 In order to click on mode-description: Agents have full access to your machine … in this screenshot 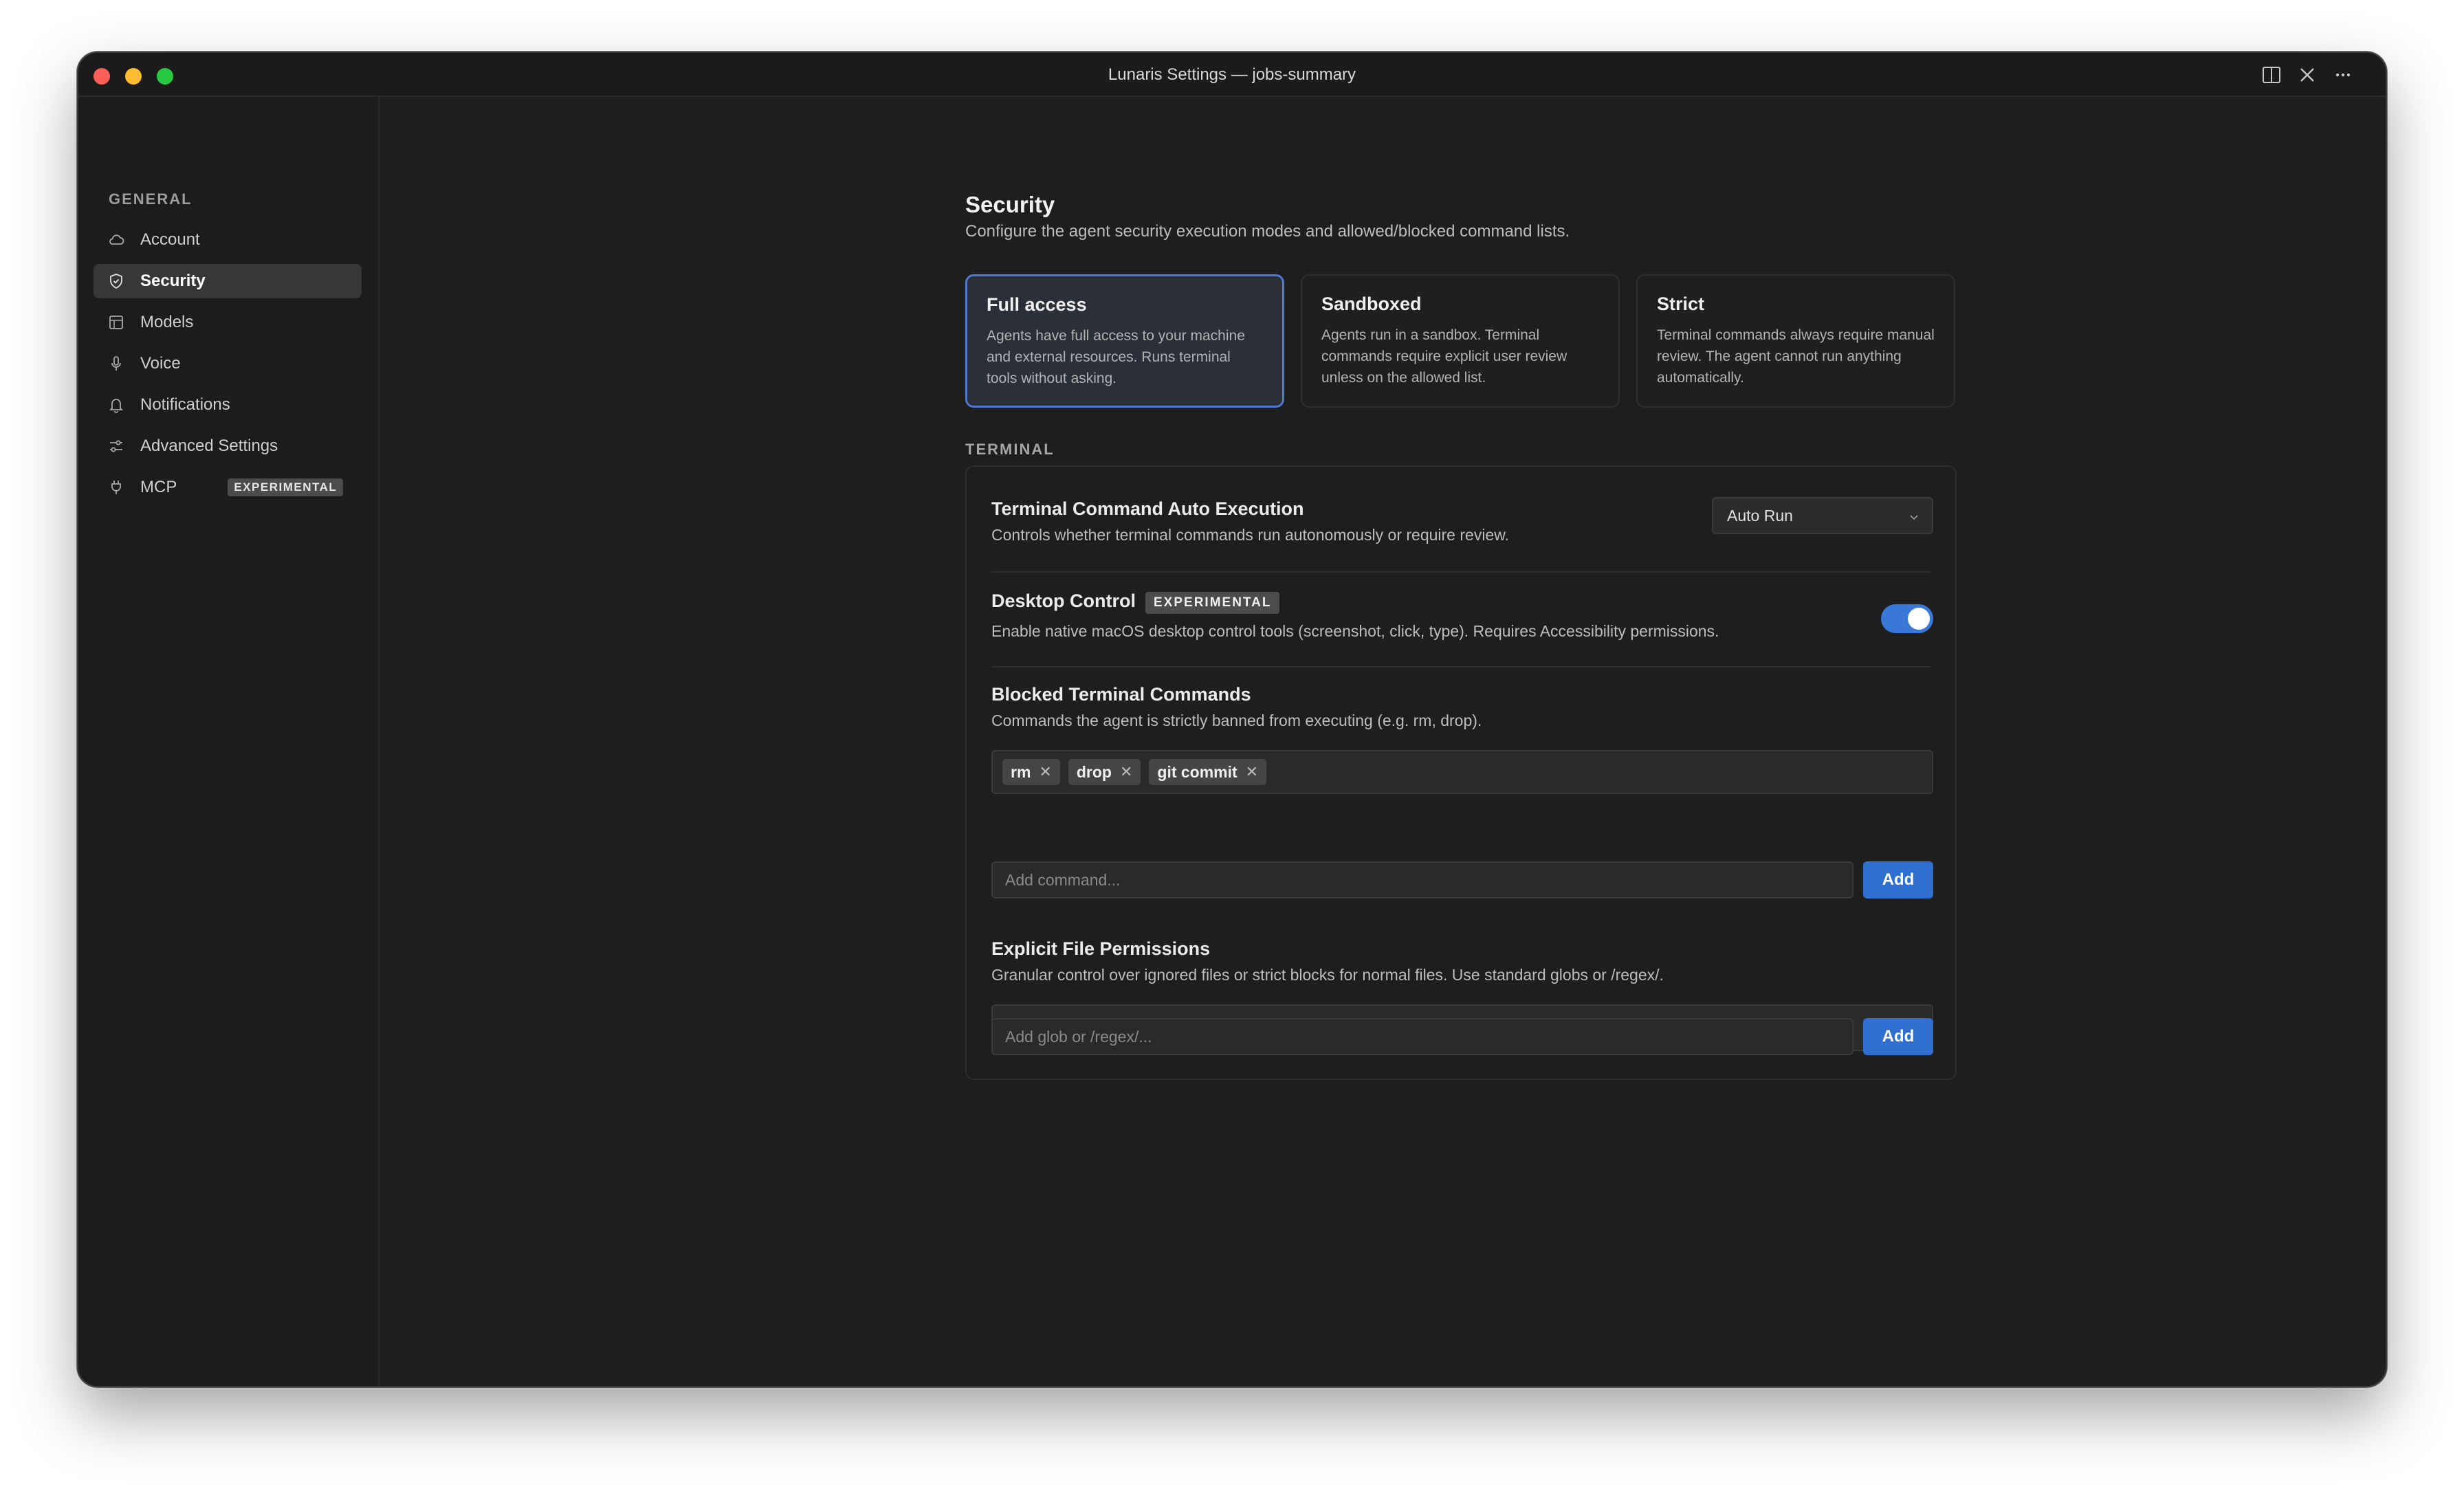, I will do `click(1116, 357)`.